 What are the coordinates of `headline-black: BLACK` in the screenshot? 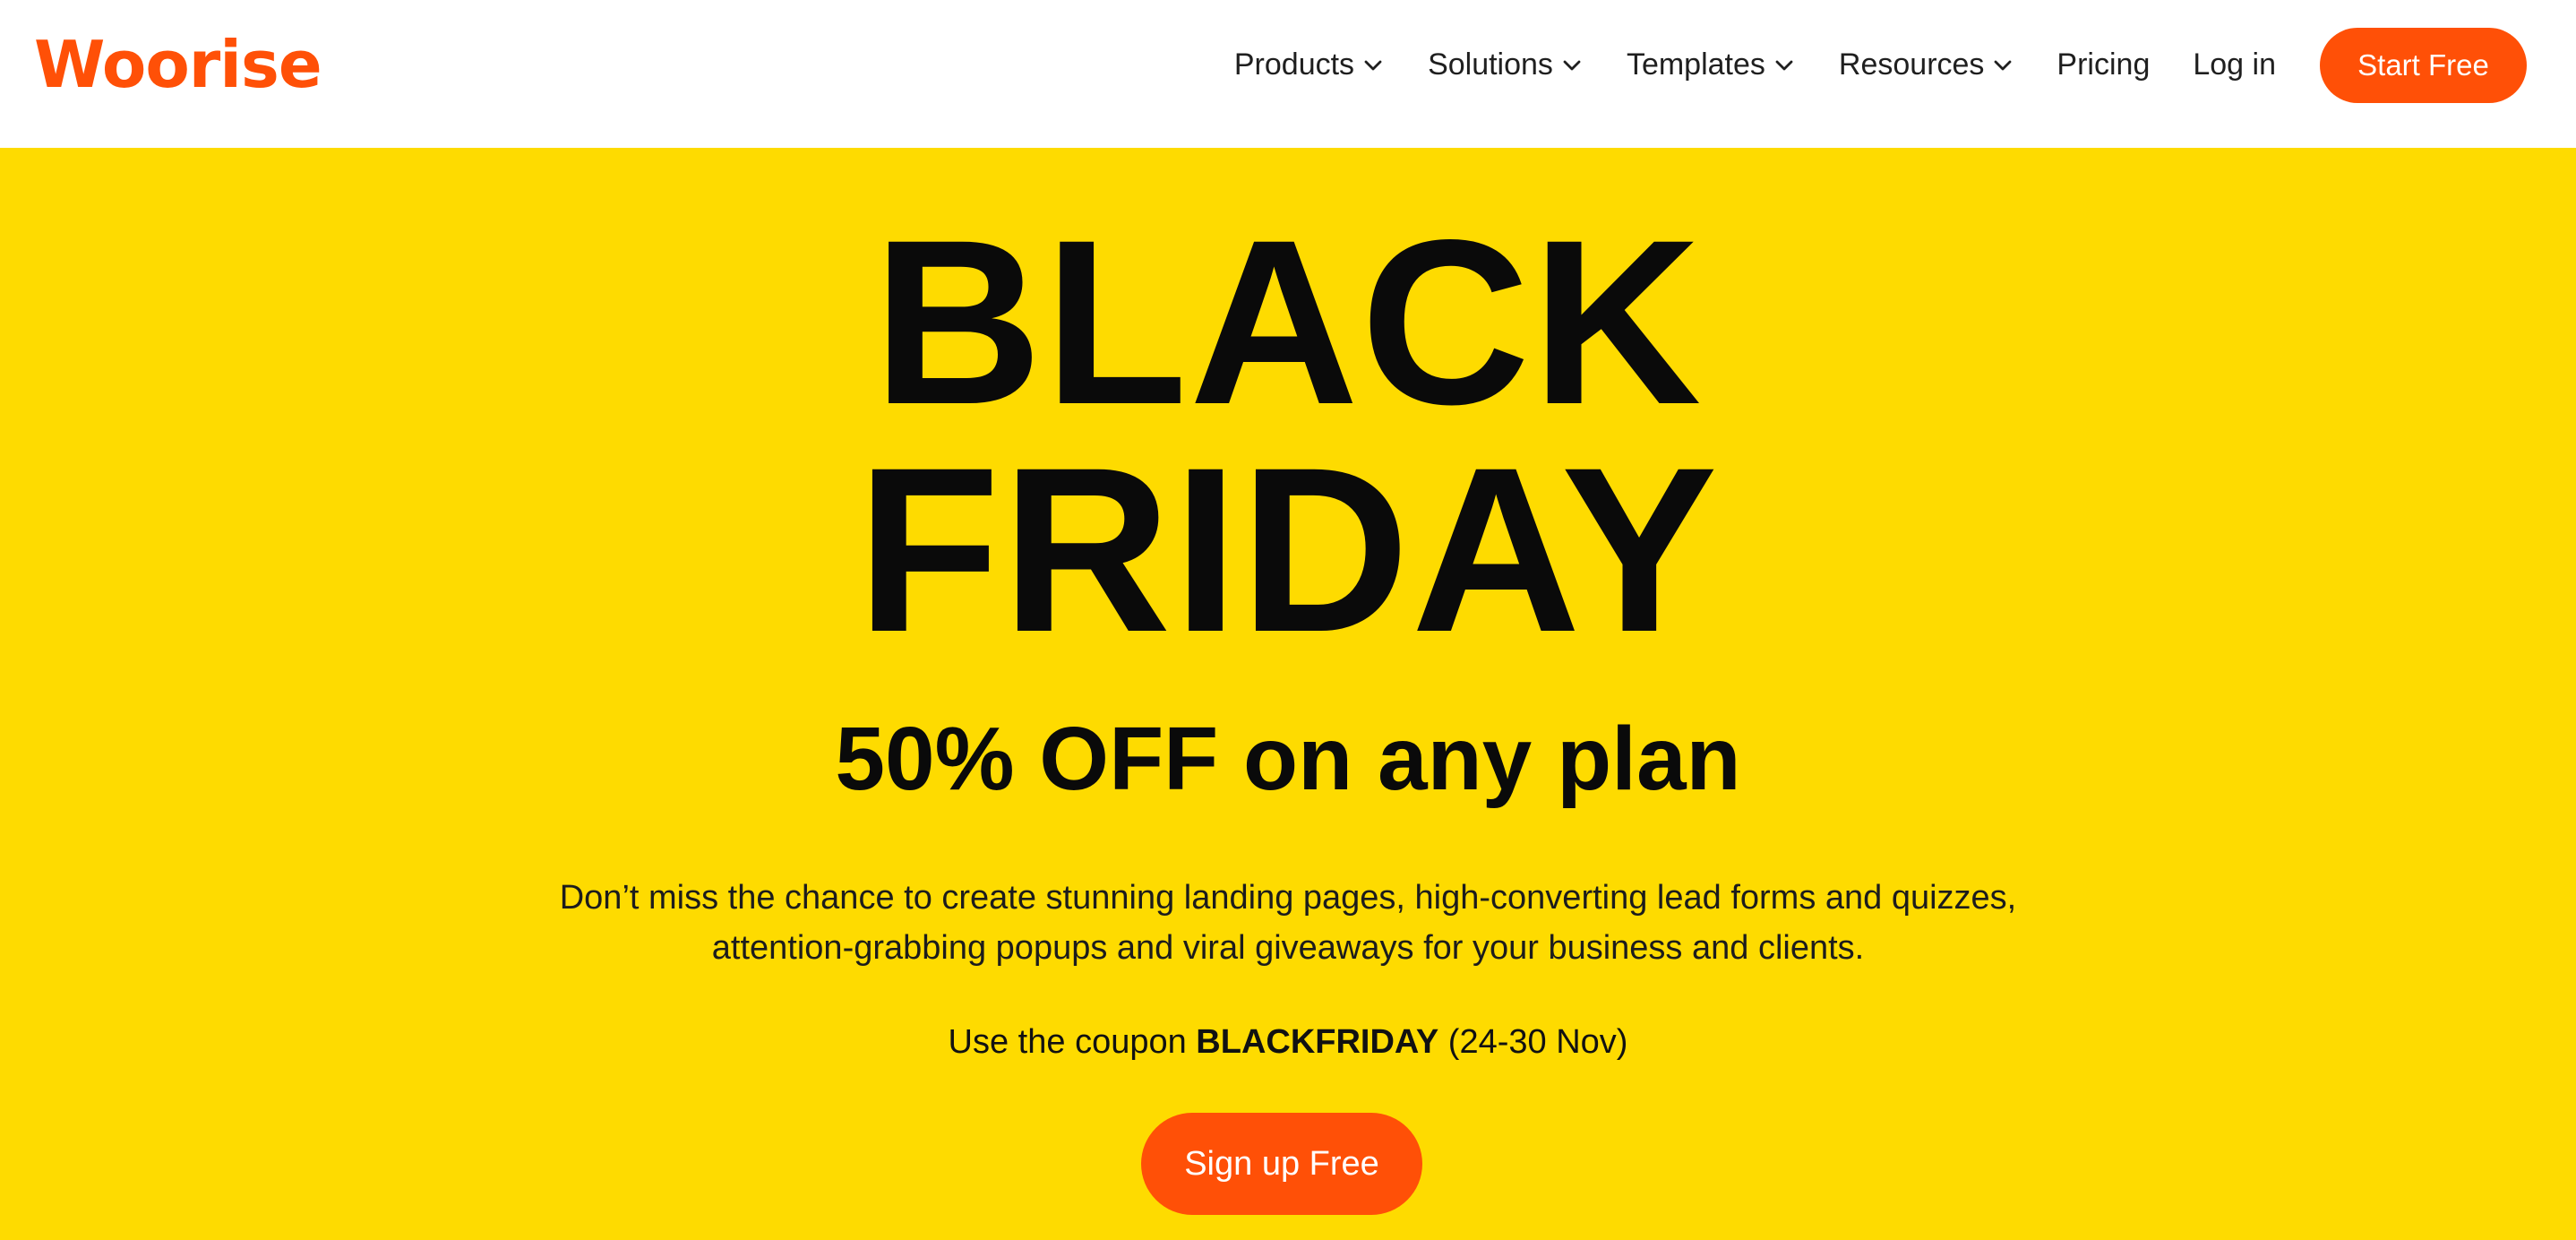 It's located at (1288, 322).